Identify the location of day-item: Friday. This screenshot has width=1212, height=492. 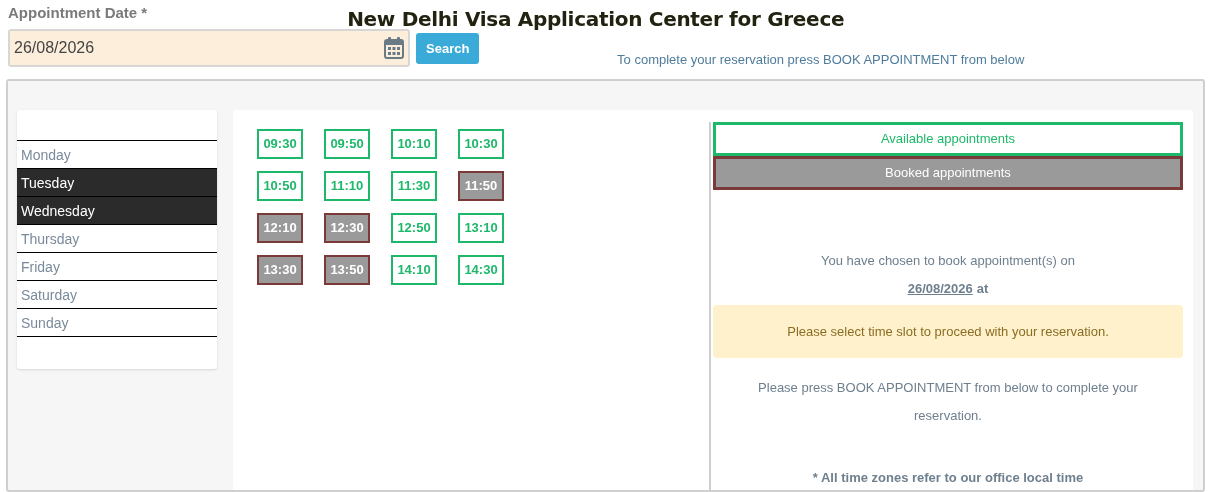
(117, 266).